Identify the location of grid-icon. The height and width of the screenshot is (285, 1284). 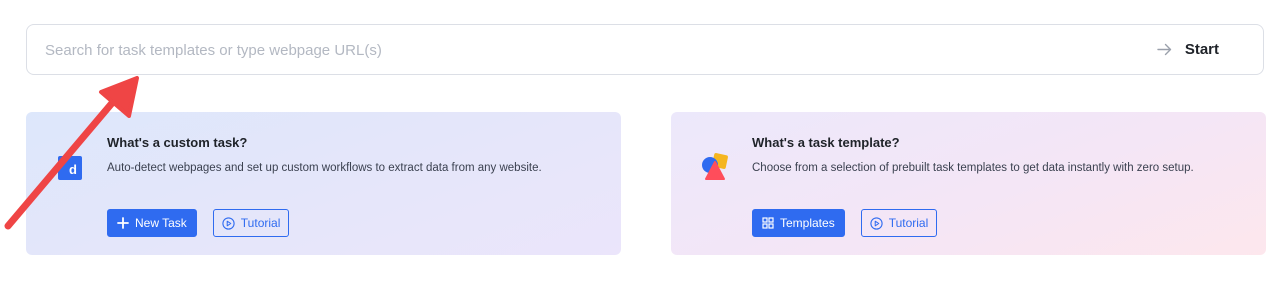
(768, 223).